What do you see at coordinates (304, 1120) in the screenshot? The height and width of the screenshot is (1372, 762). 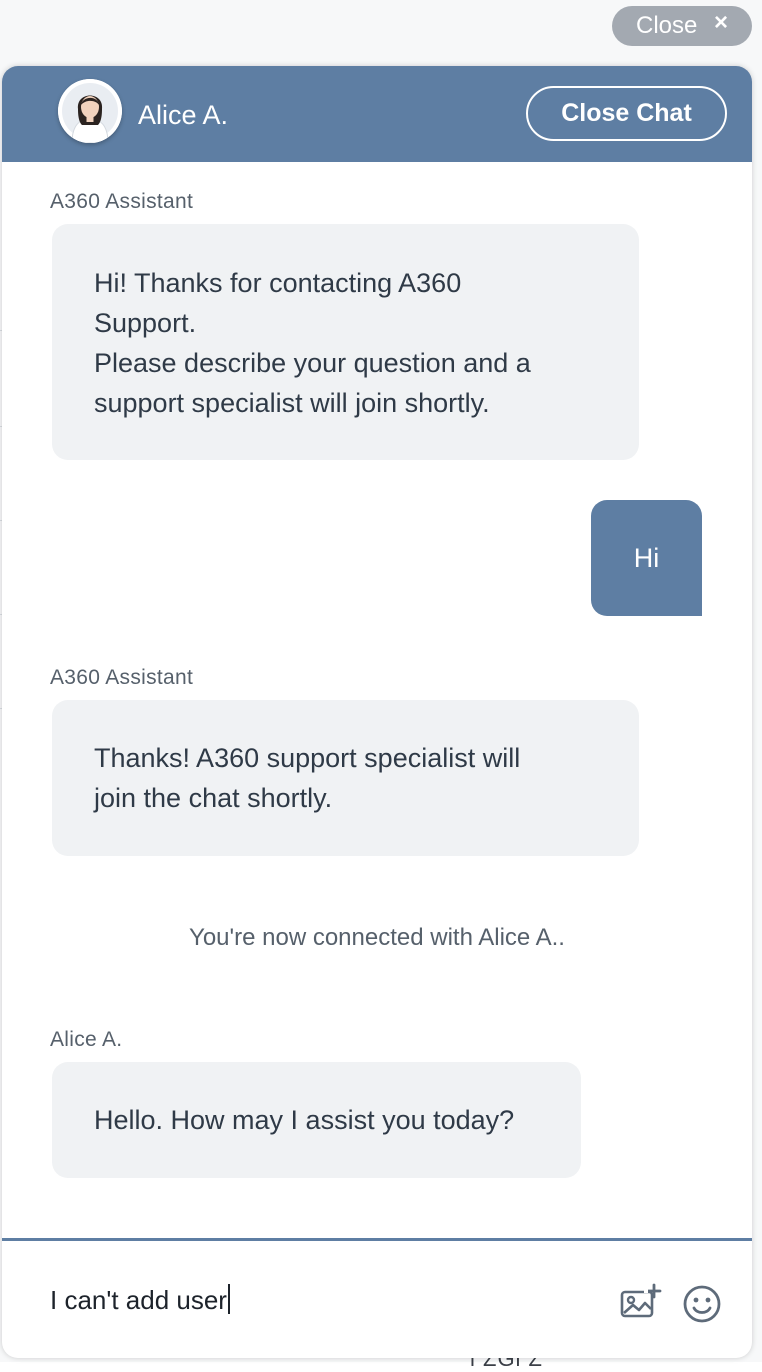 I see `message-line: Hello. How may I assist you today?` at bounding box center [304, 1120].